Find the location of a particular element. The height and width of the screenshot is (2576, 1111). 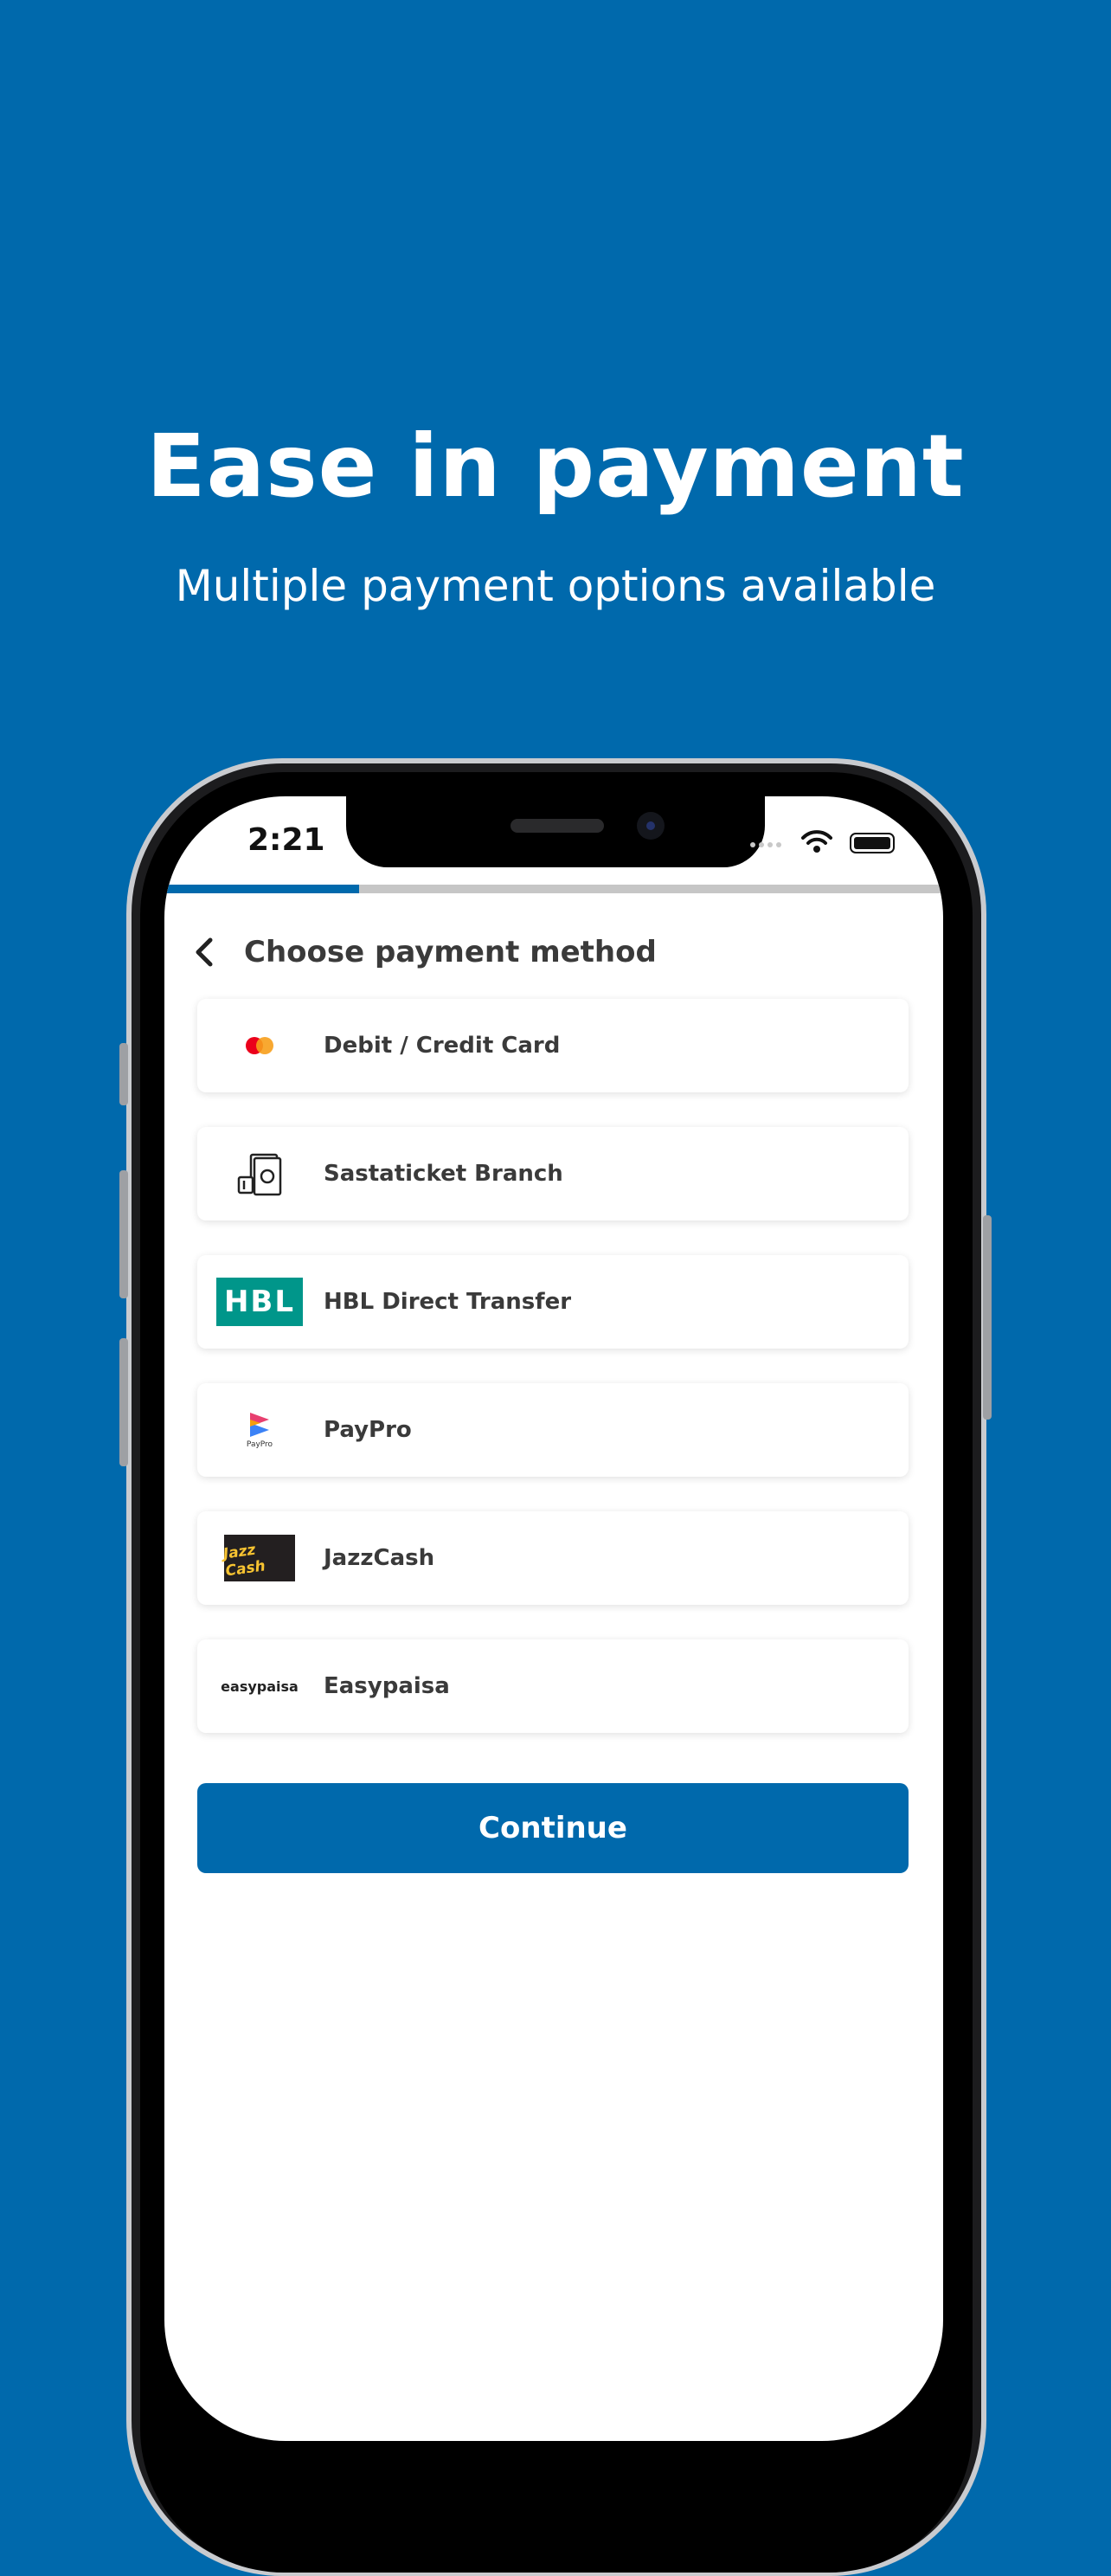

hbl-logo-text: HBL is located at coordinates (259, 1302).